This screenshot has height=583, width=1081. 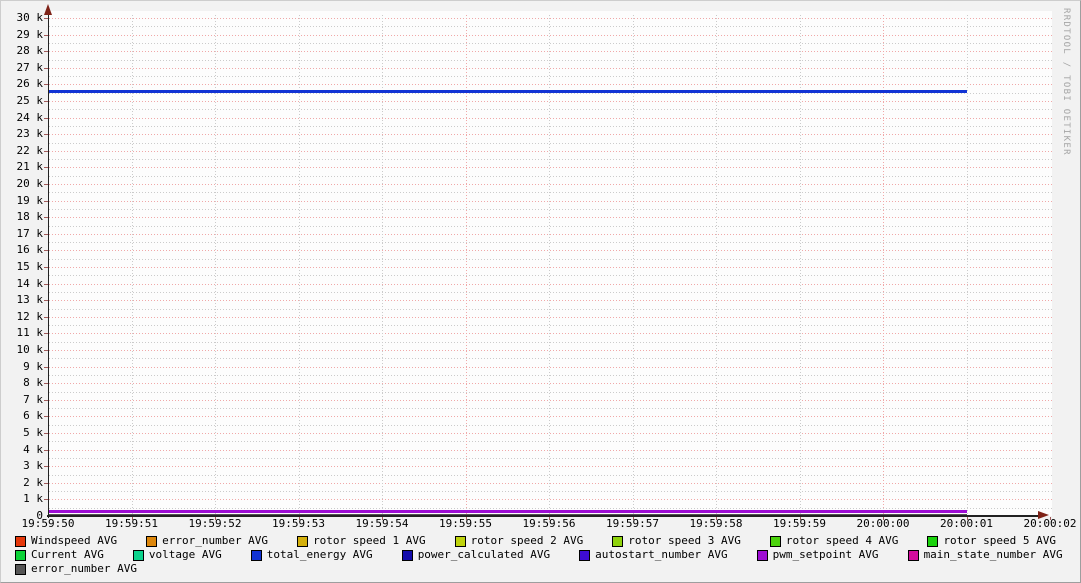 What do you see at coordinates (30, 233) in the screenshot?
I see `y-tick-label: 17 k` at bounding box center [30, 233].